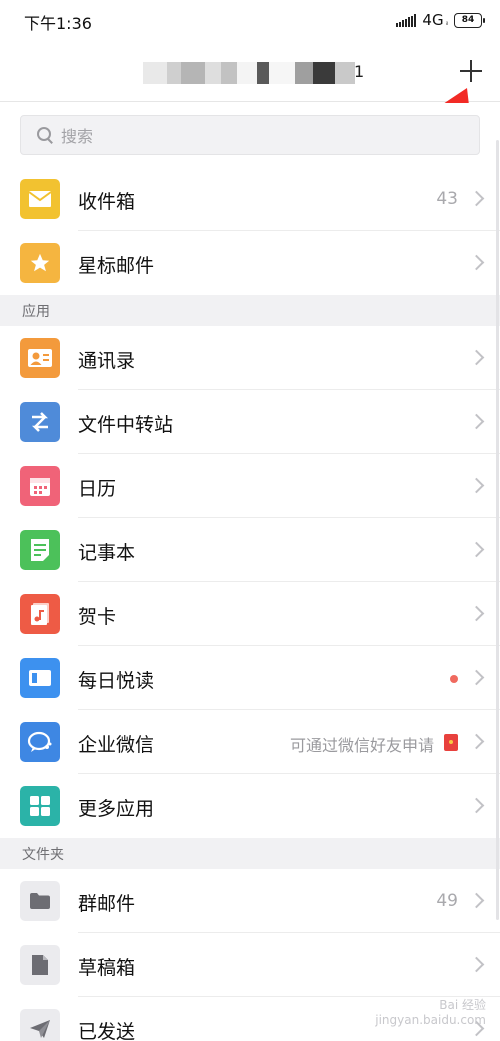 This screenshot has height=1041, width=500. Describe the element at coordinates (43, 855) in the screenshot. I see `section-label: 文件夹` at that location.